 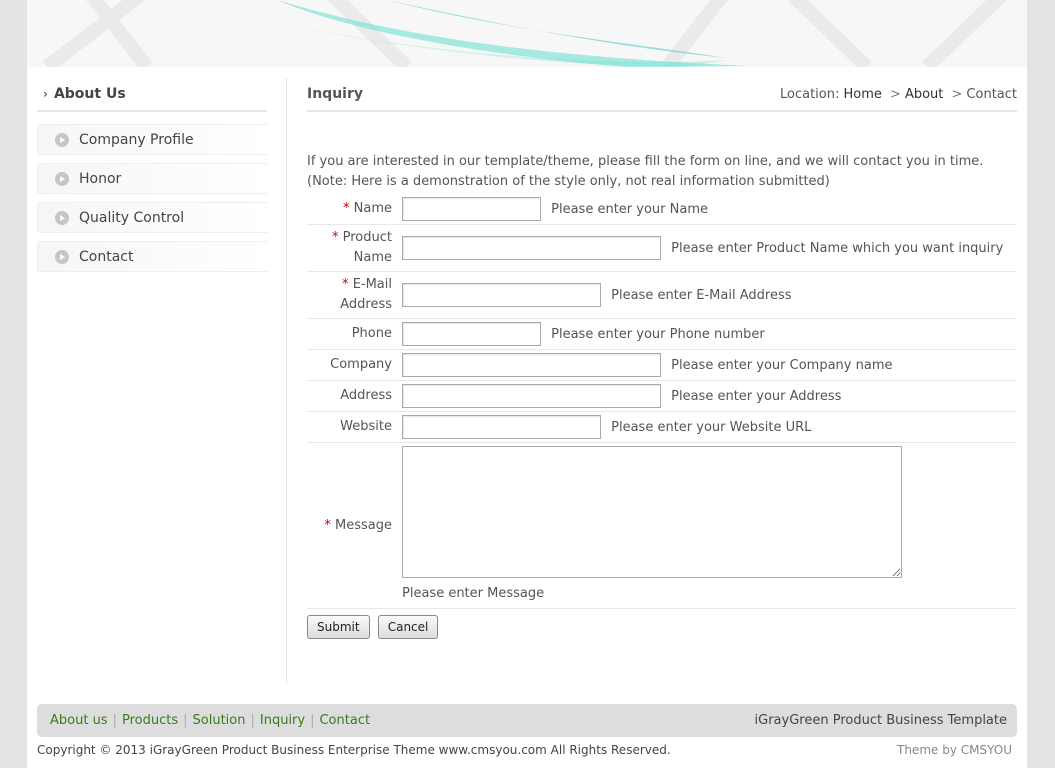 What do you see at coordinates (100, 178) in the screenshot?
I see `sidebar-item-label: Honor` at bounding box center [100, 178].